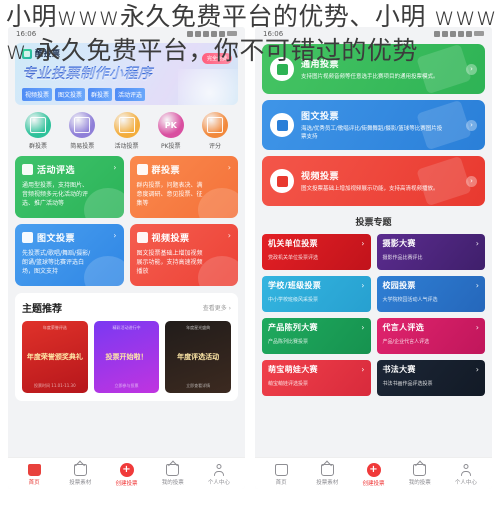 The width and height of the screenshot is (500, 513). What do you see at coordinates (69, 255) in the screenshot?
I see `feature-card-image-text-vote: 图文投票 › 先投票式/歌唱/舞蹈/摄影/朗诵/篮球等比赛评选白场，图文支持` at bounding box center [69, 255].